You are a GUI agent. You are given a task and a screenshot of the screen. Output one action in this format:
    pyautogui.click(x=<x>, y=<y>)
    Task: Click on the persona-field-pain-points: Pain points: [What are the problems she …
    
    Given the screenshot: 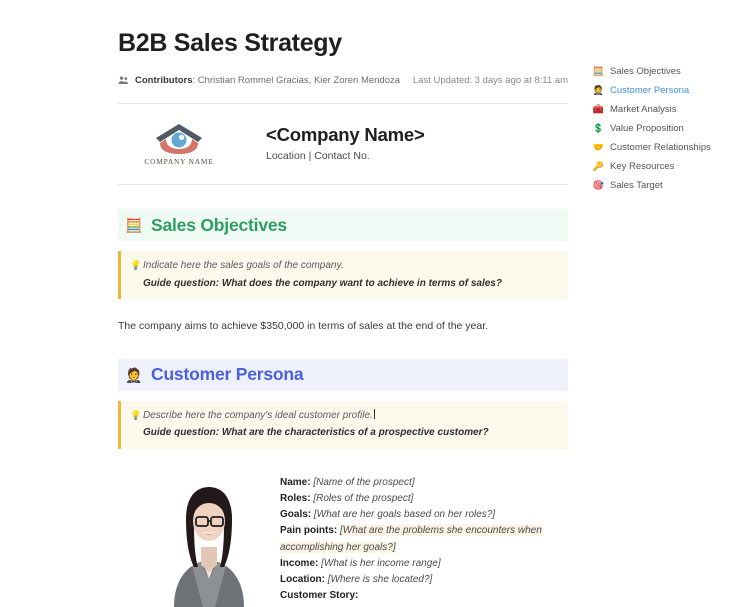 What is the action you would take?
    pyautogui.click(x=411, y=539)
    